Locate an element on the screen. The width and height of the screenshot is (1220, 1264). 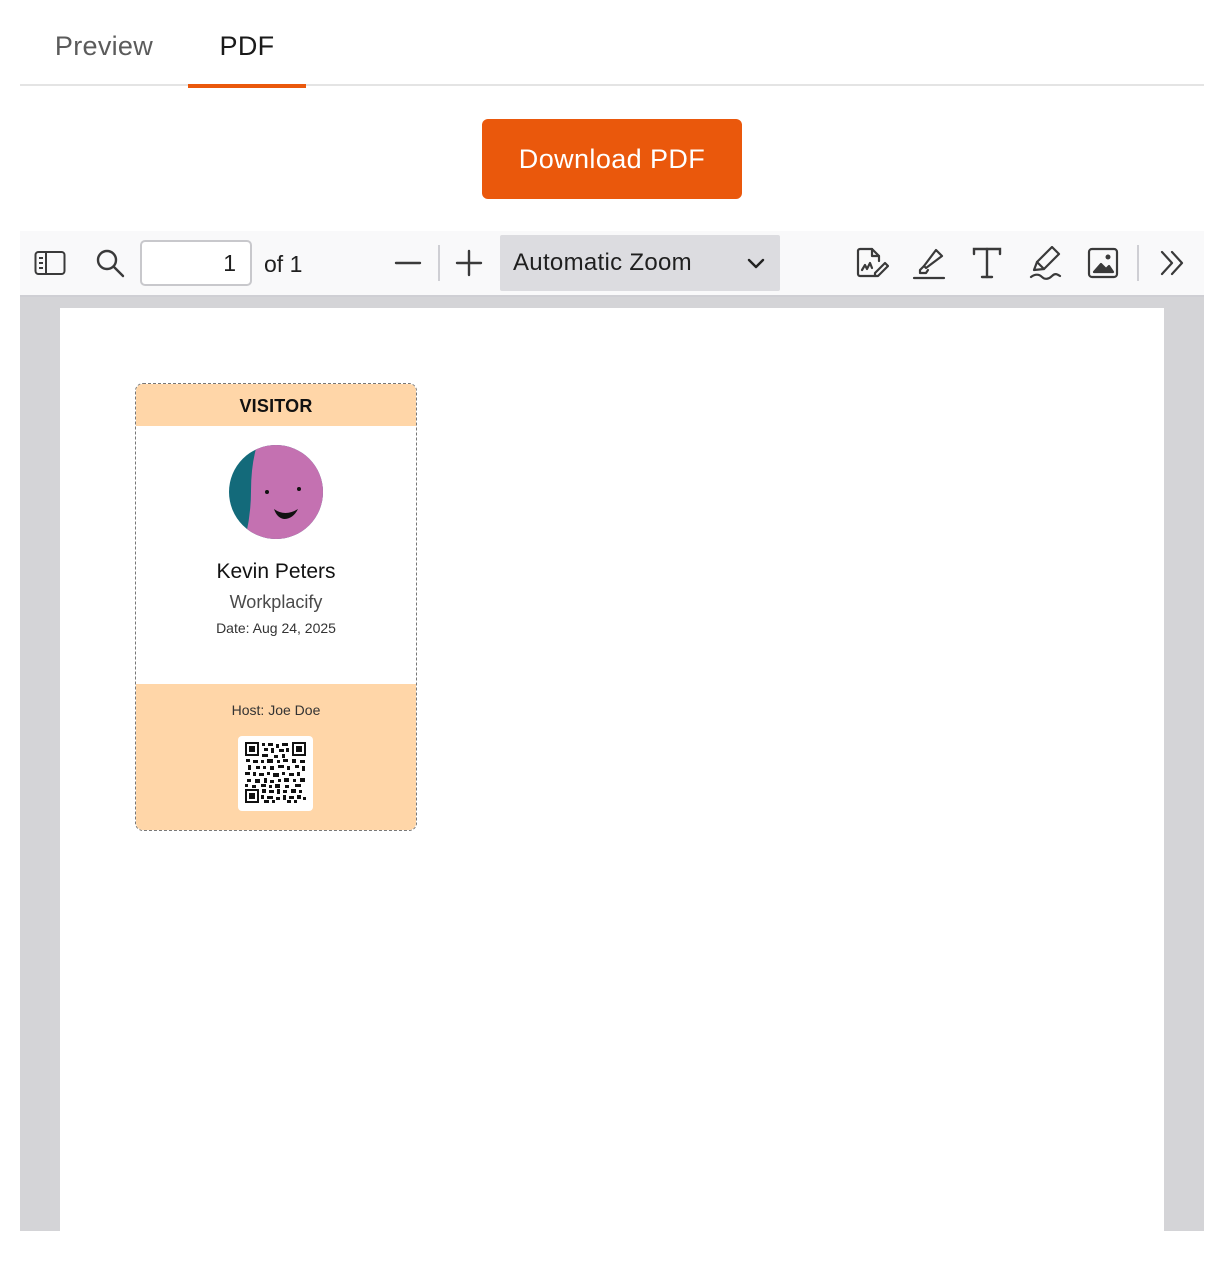
host-label: Host: Joe Doe is located at coordinates (276, 710).